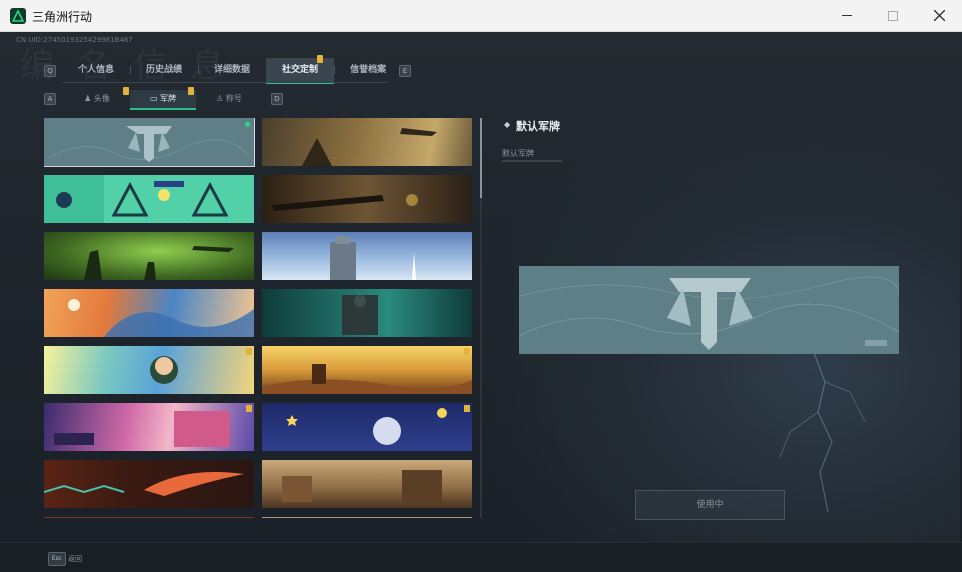 The height and width of the screenshot is (572, 962). I want to click on detail-subtitle: 默认军牌, so click(518, 153).